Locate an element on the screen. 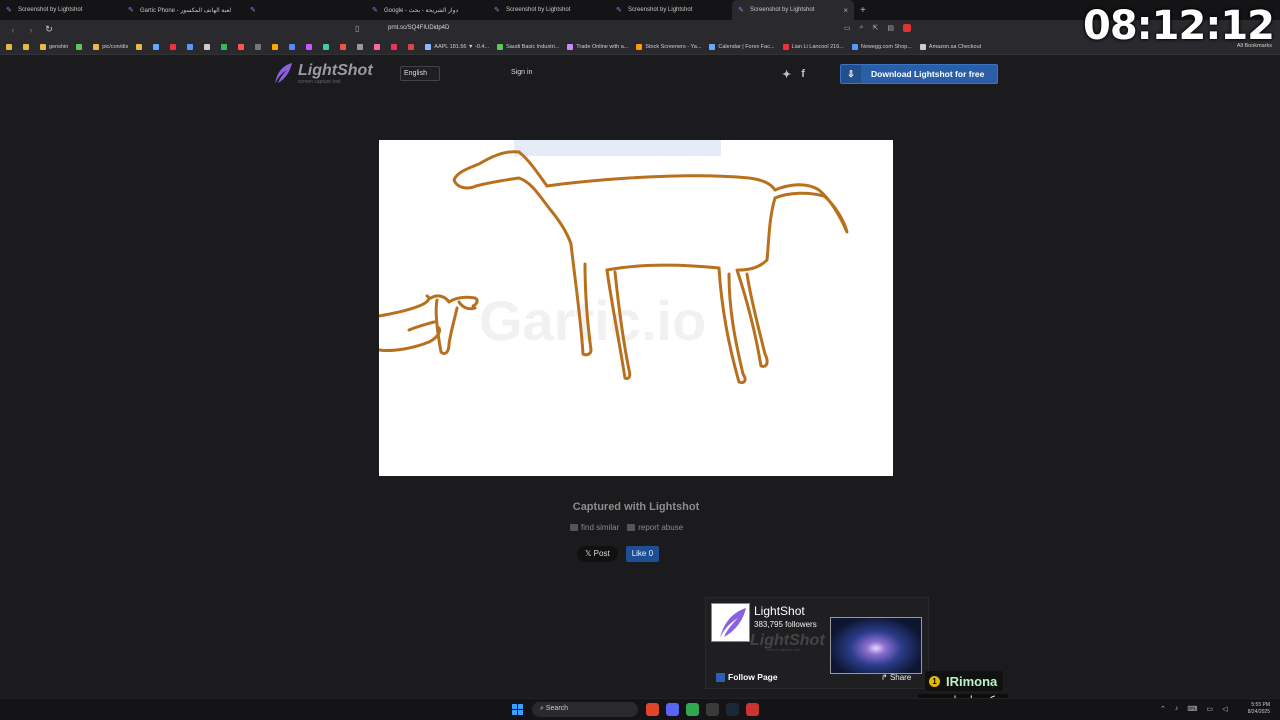 This screenshot has width=1280, height=720. network-icon: ▭ is located at coordinates (1209, 709).